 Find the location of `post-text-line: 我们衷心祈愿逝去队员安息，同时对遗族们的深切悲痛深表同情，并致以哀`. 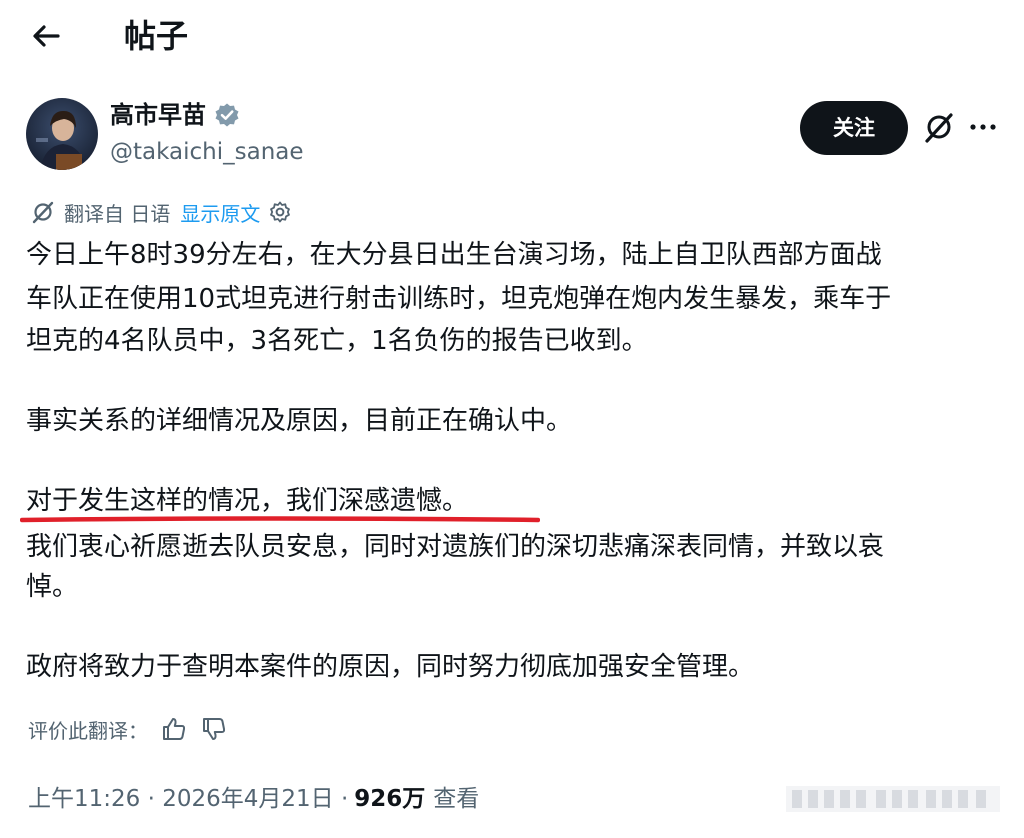

post-text-line: 我们衷心祈愿逝去队员安息，同时对遗族们的深切悲痛深表同情，并致以哀 is located at coordinates (455, 547).